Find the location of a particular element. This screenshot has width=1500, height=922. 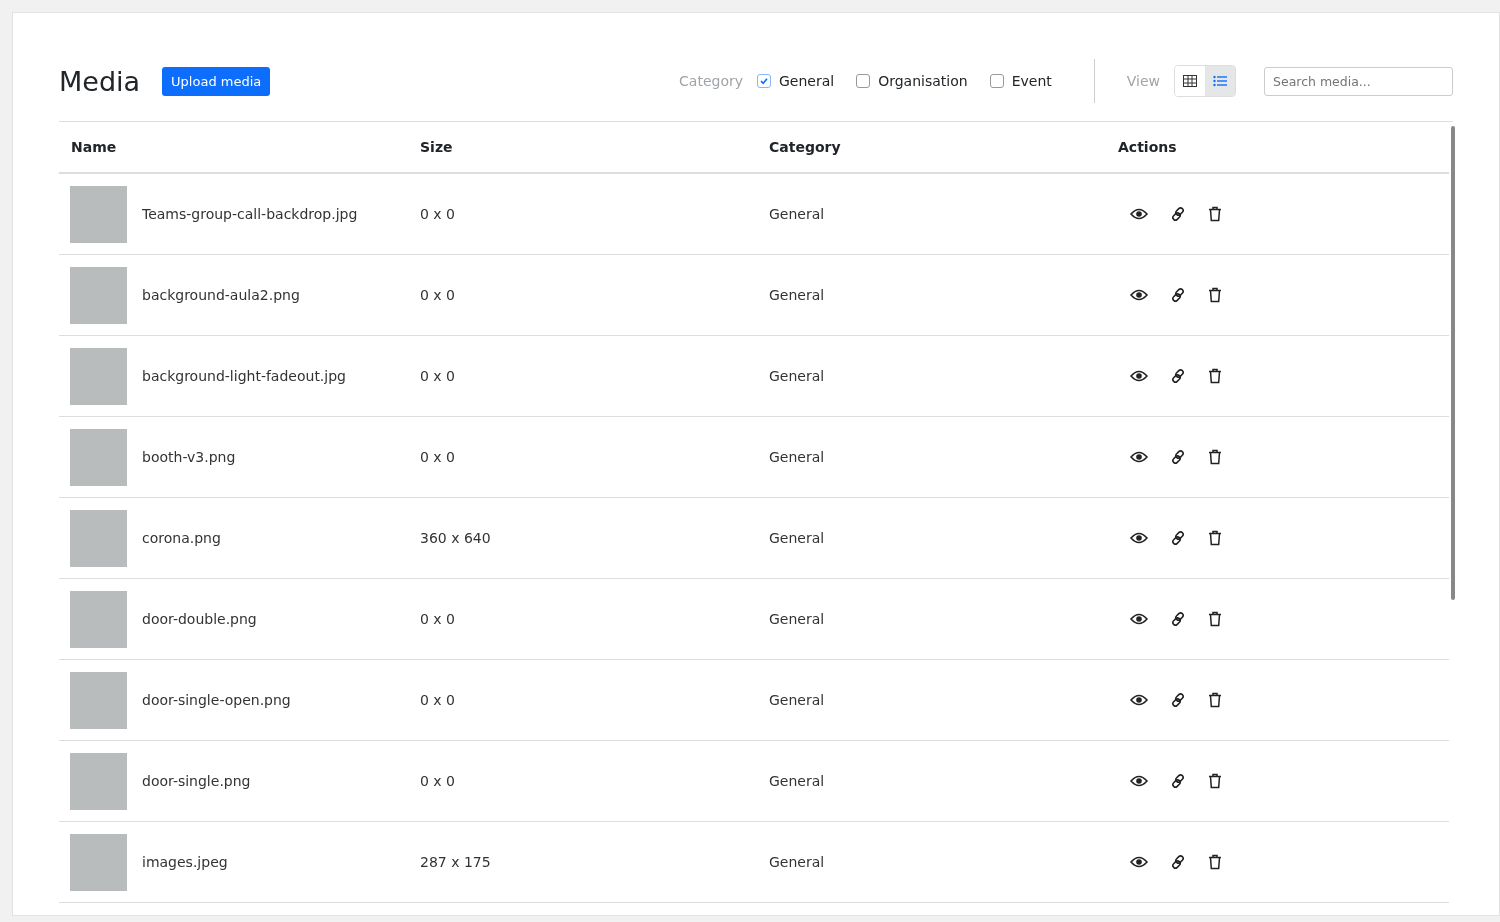

file-name: images.jpeg is located at coordinates (185, 862).